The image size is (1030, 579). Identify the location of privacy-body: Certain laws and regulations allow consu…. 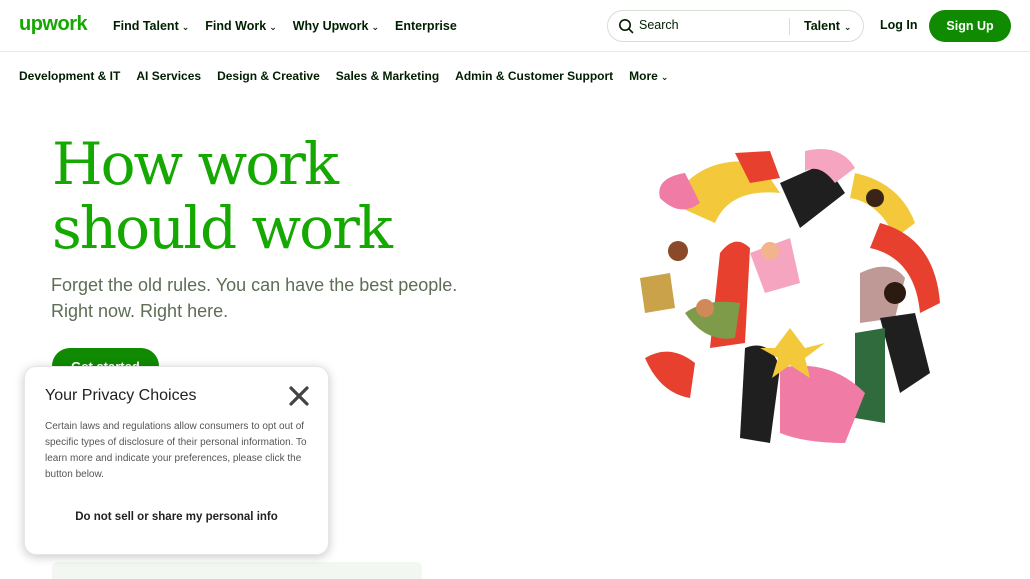
(176, 450).